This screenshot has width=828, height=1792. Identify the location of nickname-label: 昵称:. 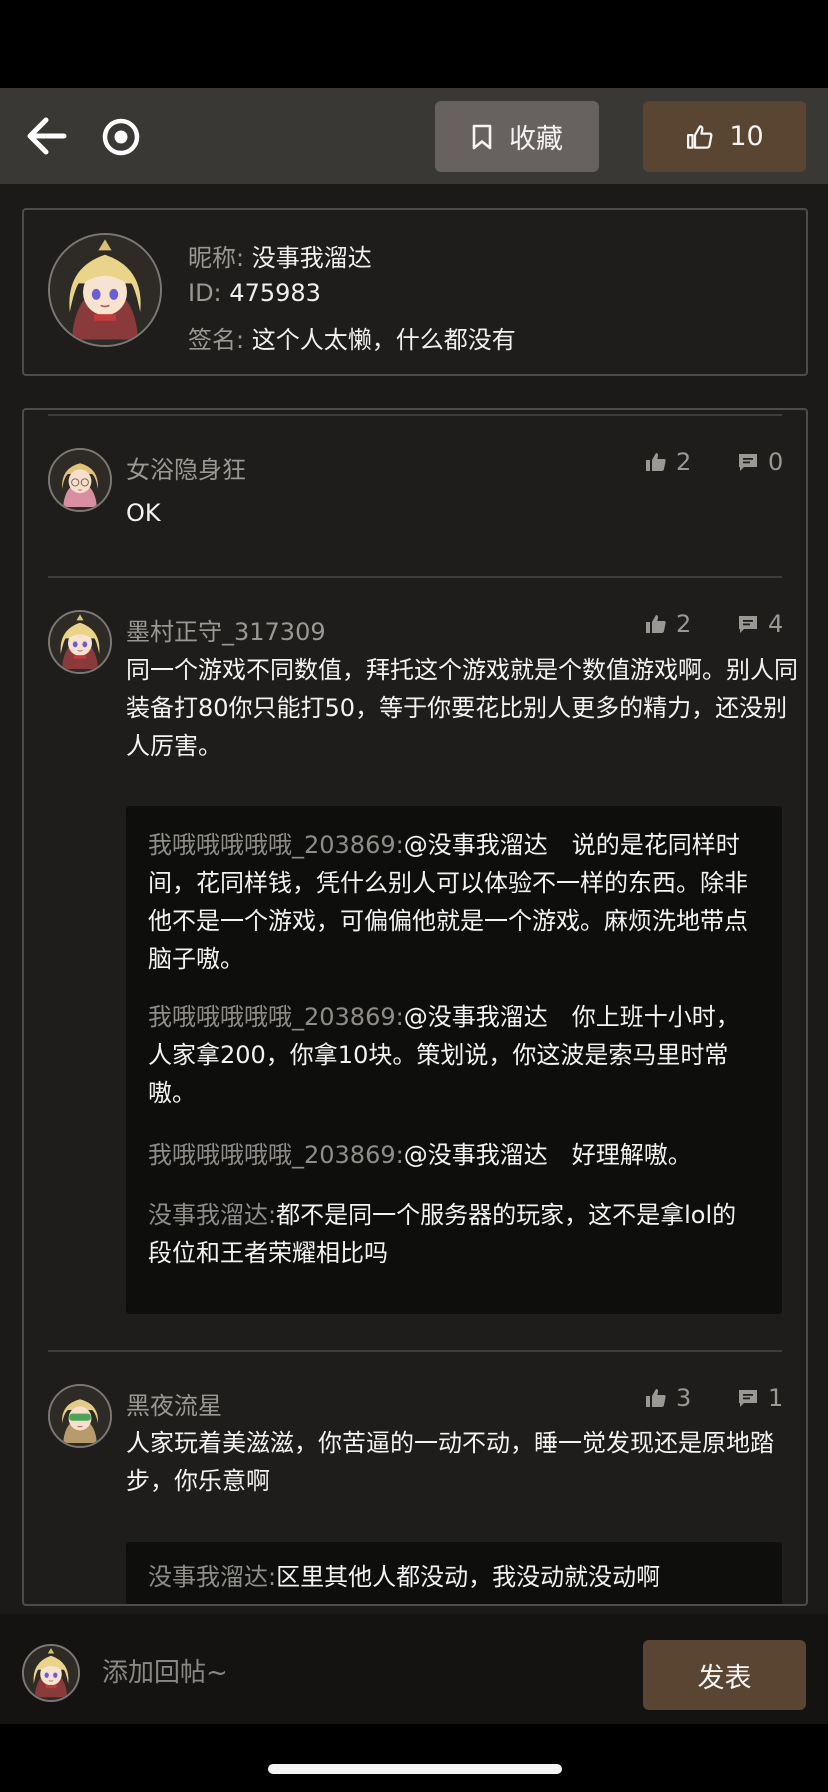
(216, 258).